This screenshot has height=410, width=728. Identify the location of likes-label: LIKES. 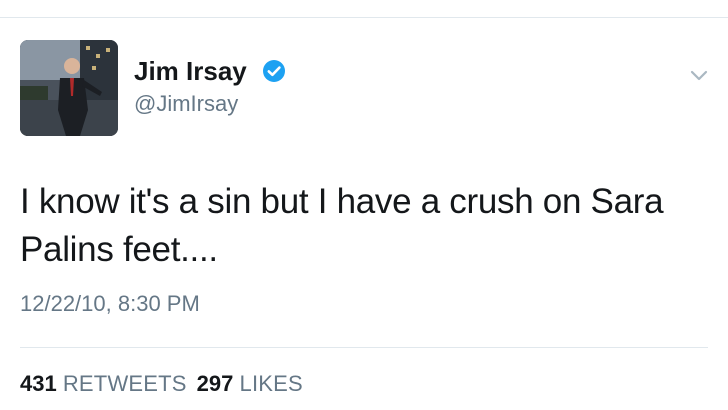
(271, 383).